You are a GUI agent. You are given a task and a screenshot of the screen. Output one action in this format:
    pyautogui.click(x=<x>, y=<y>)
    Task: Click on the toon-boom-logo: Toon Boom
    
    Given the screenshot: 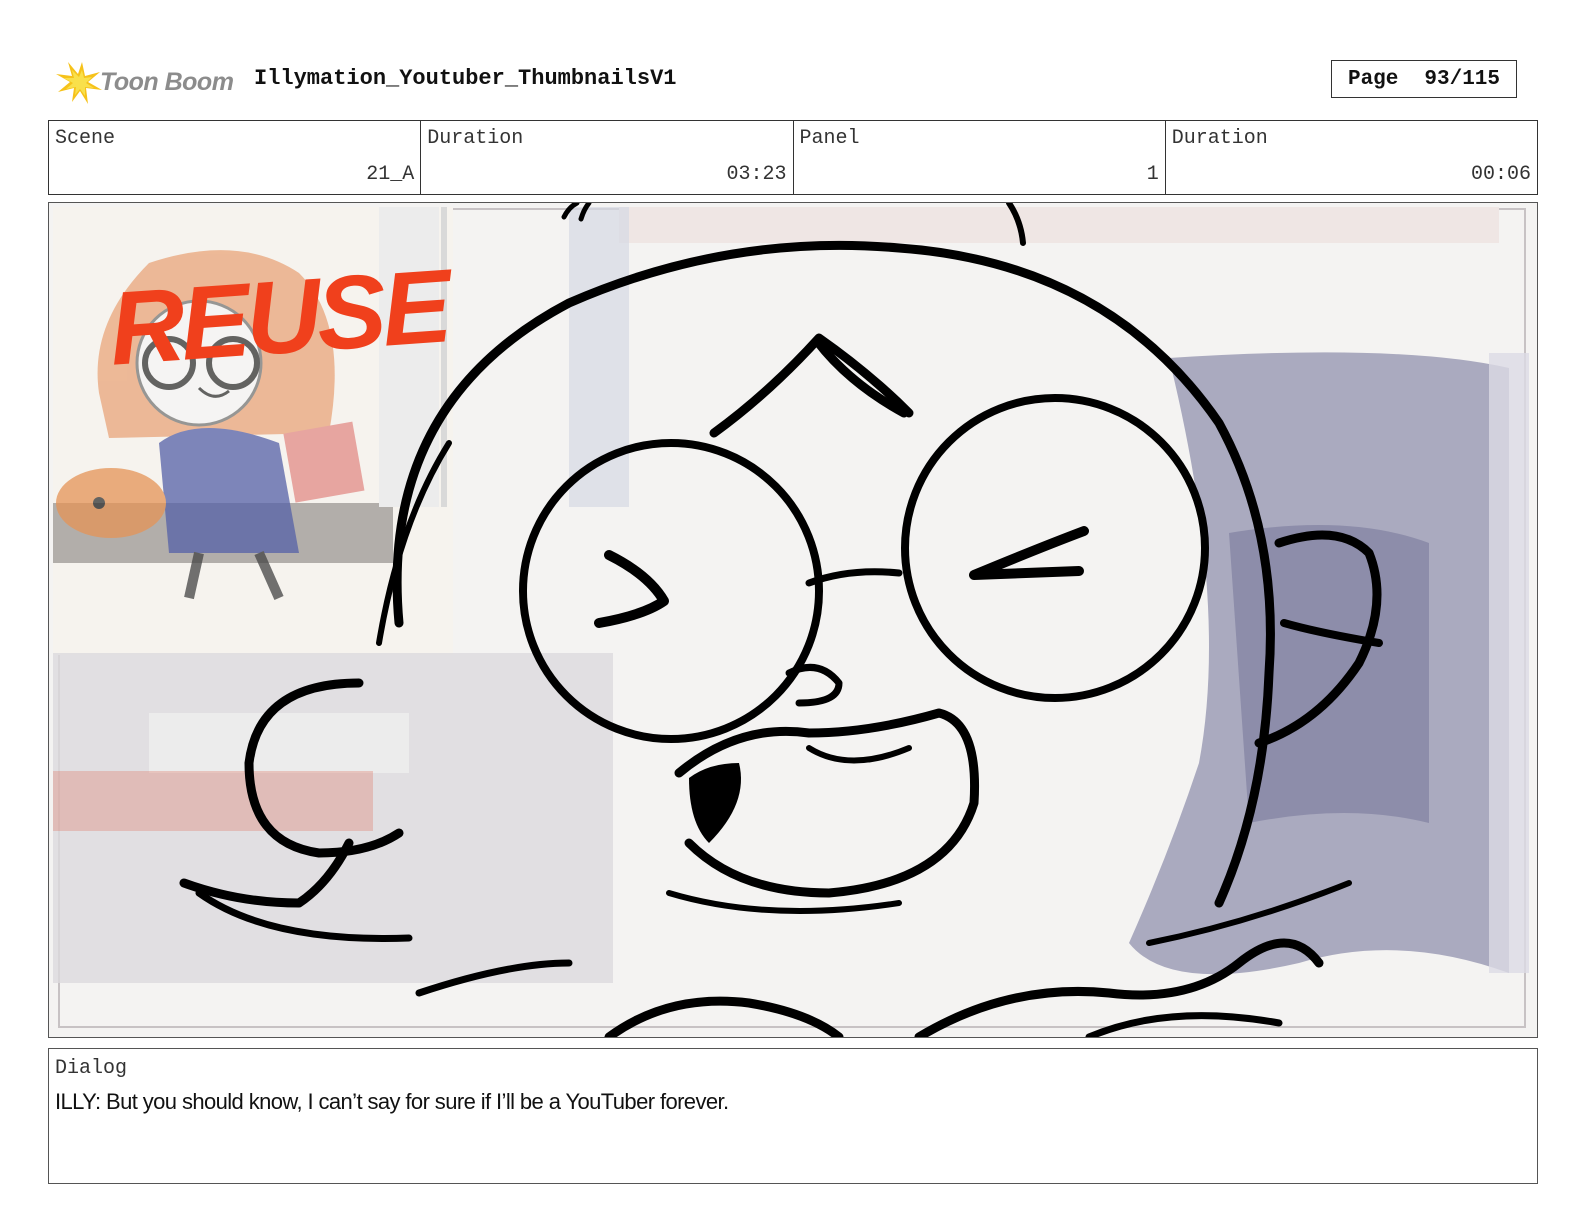 What is the action you would take?
    pyautogui.click(x=147, y=82)
    